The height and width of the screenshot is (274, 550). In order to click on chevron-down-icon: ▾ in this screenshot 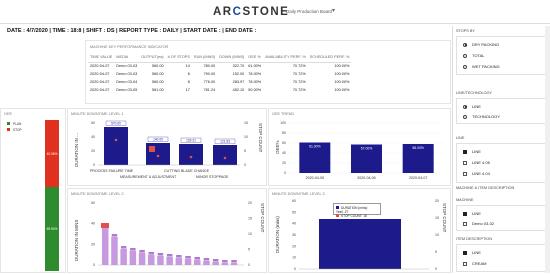, I will do `click(333, 10)`.